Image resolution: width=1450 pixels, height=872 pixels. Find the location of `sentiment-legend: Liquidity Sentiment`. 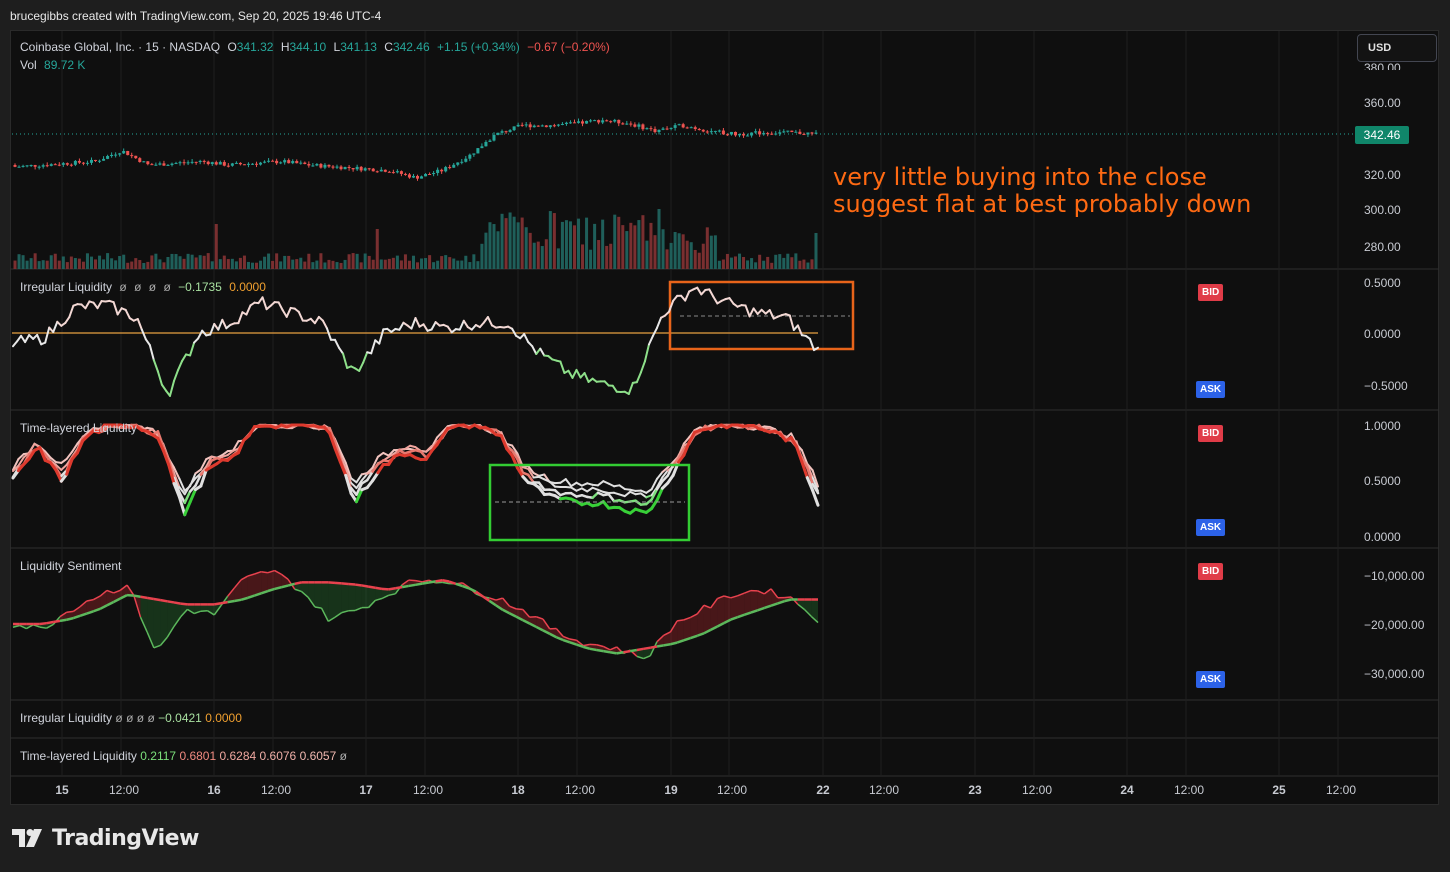

sentiment-legend: Liquidity Sentiment is located at coordinates (72, 566).